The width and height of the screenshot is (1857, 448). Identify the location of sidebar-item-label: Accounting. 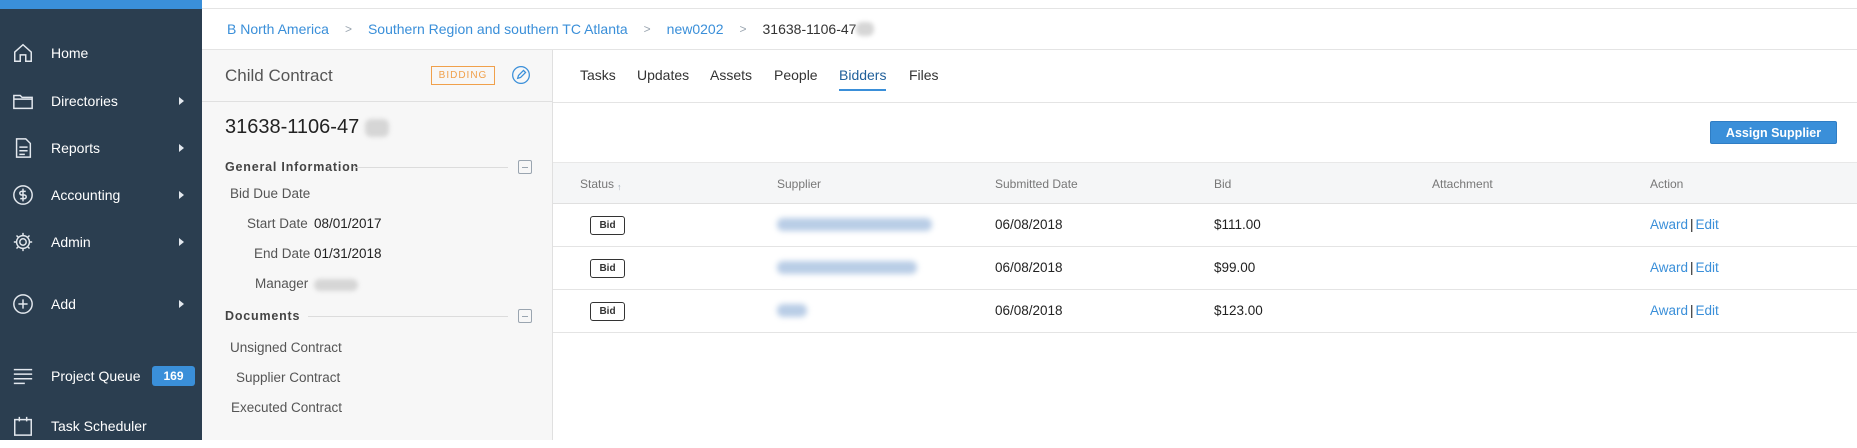
(86, 195).